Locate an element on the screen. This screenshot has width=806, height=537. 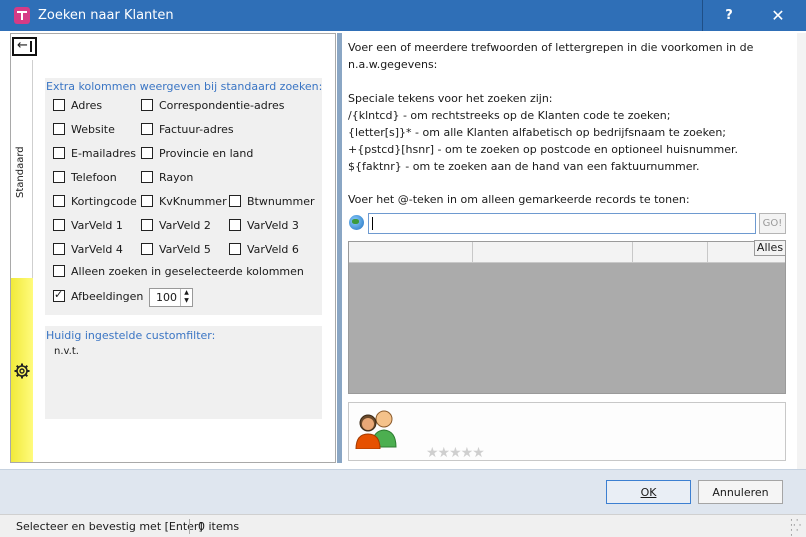
status-hint: Selecteer en bevestig met [Enter] is located at coordinates (109, 526).